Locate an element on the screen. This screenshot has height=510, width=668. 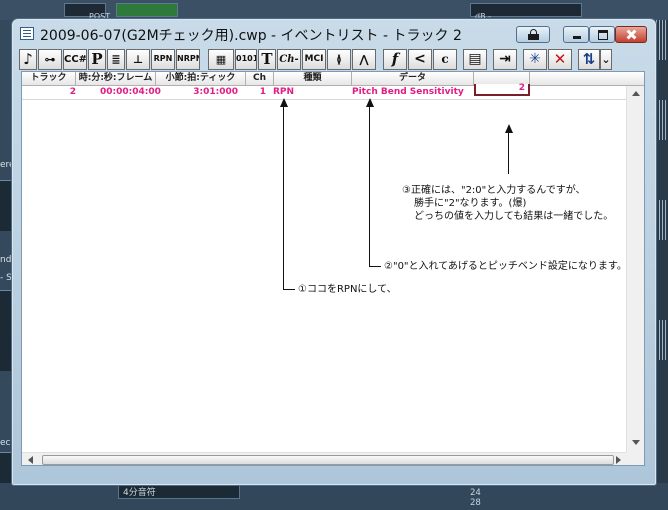
rpn-button: RPN is located at coordinates (163, 59).